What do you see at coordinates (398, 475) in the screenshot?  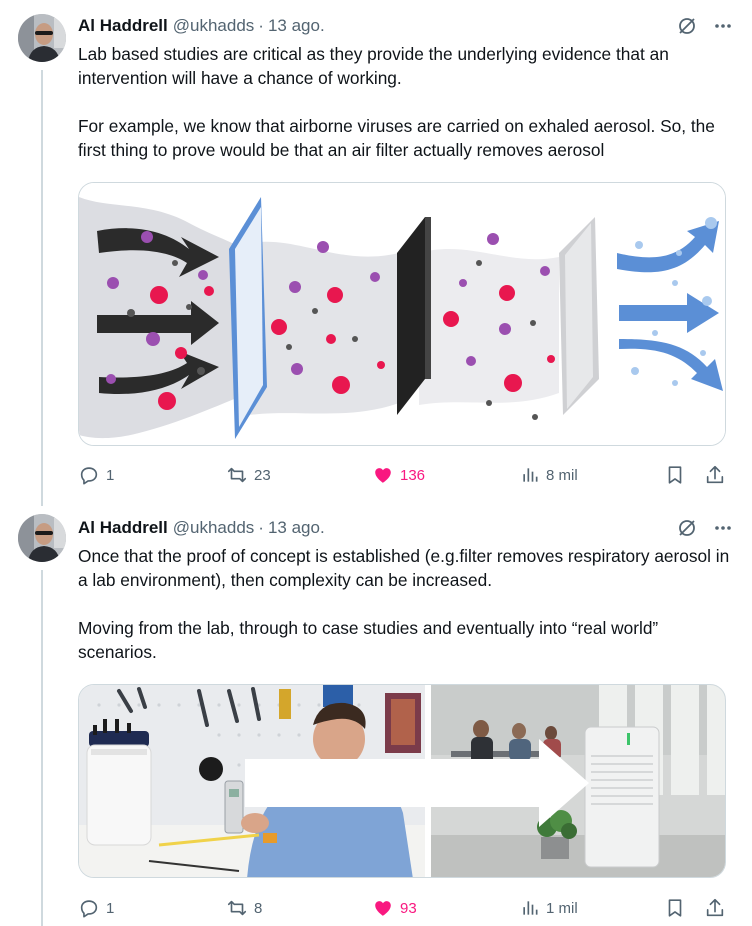 I see `like-button: 136` at bounding box center [398, 475].